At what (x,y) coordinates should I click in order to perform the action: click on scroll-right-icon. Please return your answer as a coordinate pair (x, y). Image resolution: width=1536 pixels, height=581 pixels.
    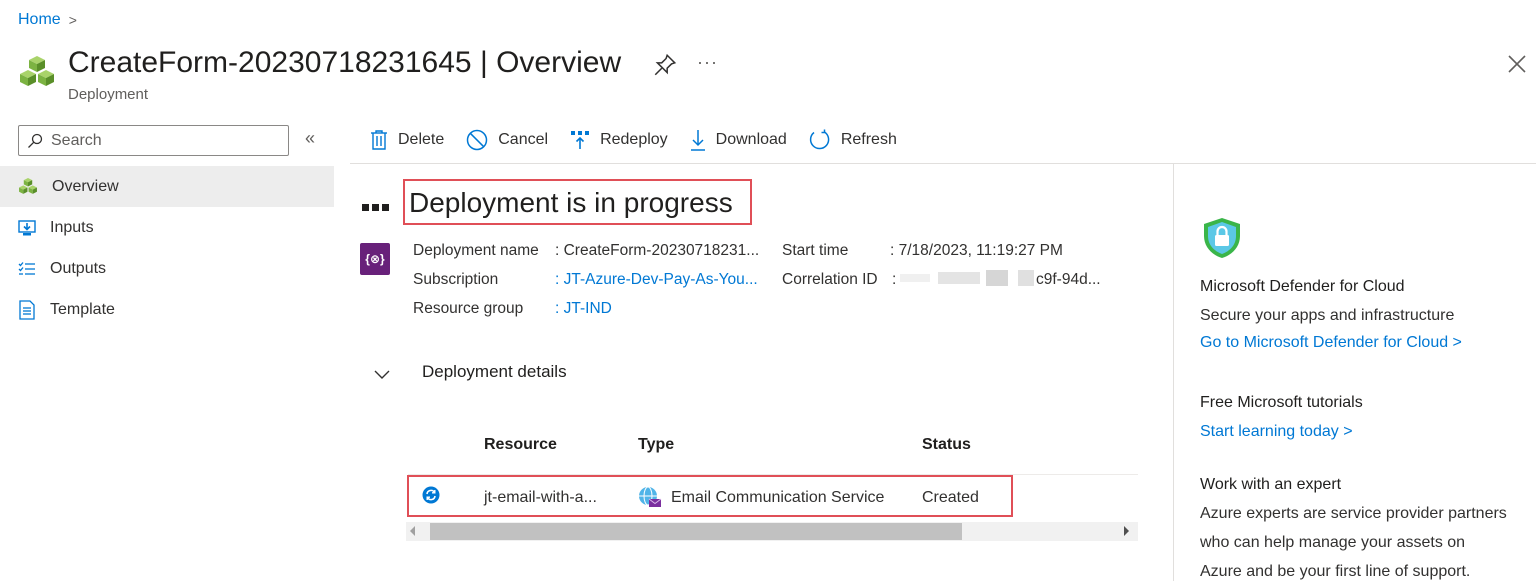
    Looking at the image, I should click on (1126, 531).